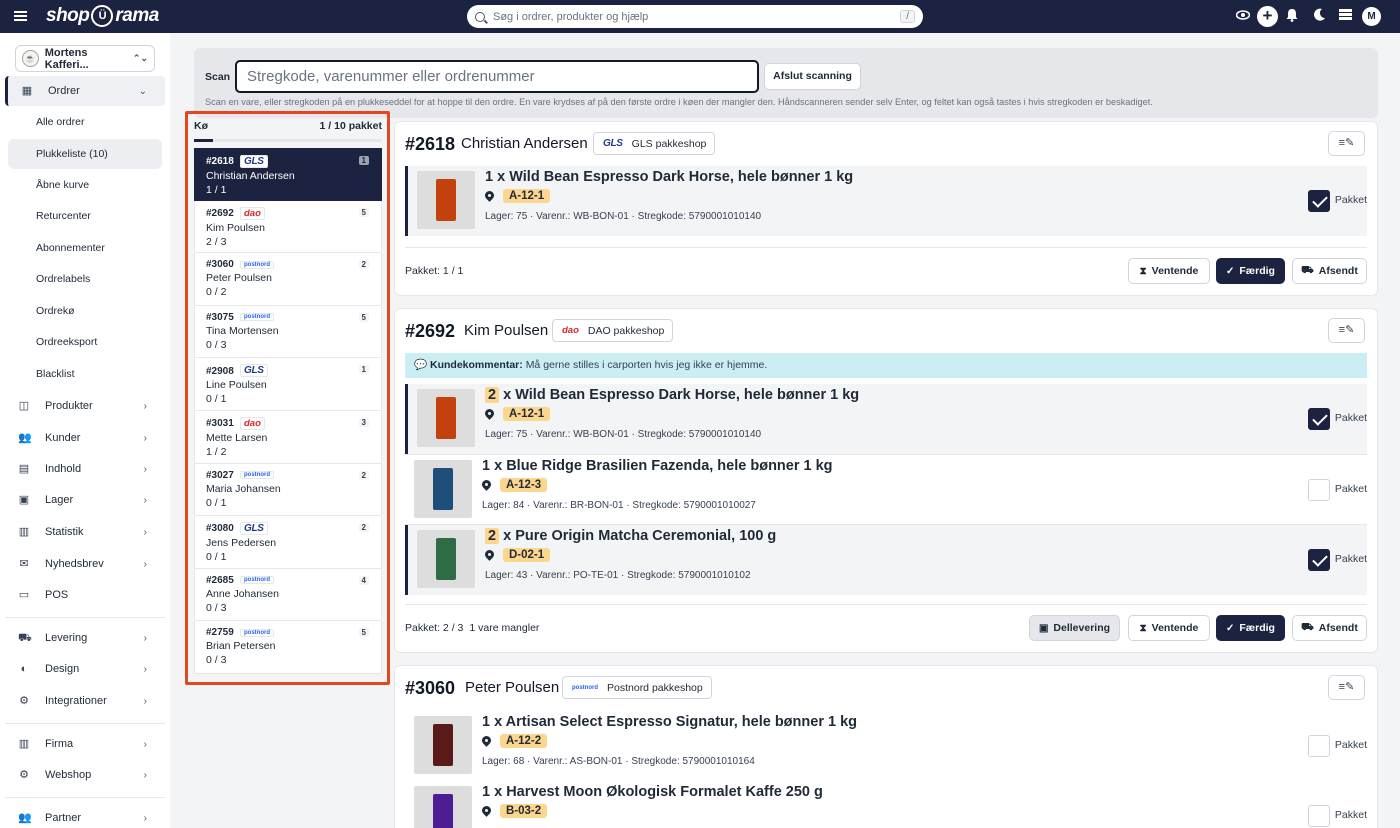  I want to click on item-count-badge: 5, so click(363, 317).